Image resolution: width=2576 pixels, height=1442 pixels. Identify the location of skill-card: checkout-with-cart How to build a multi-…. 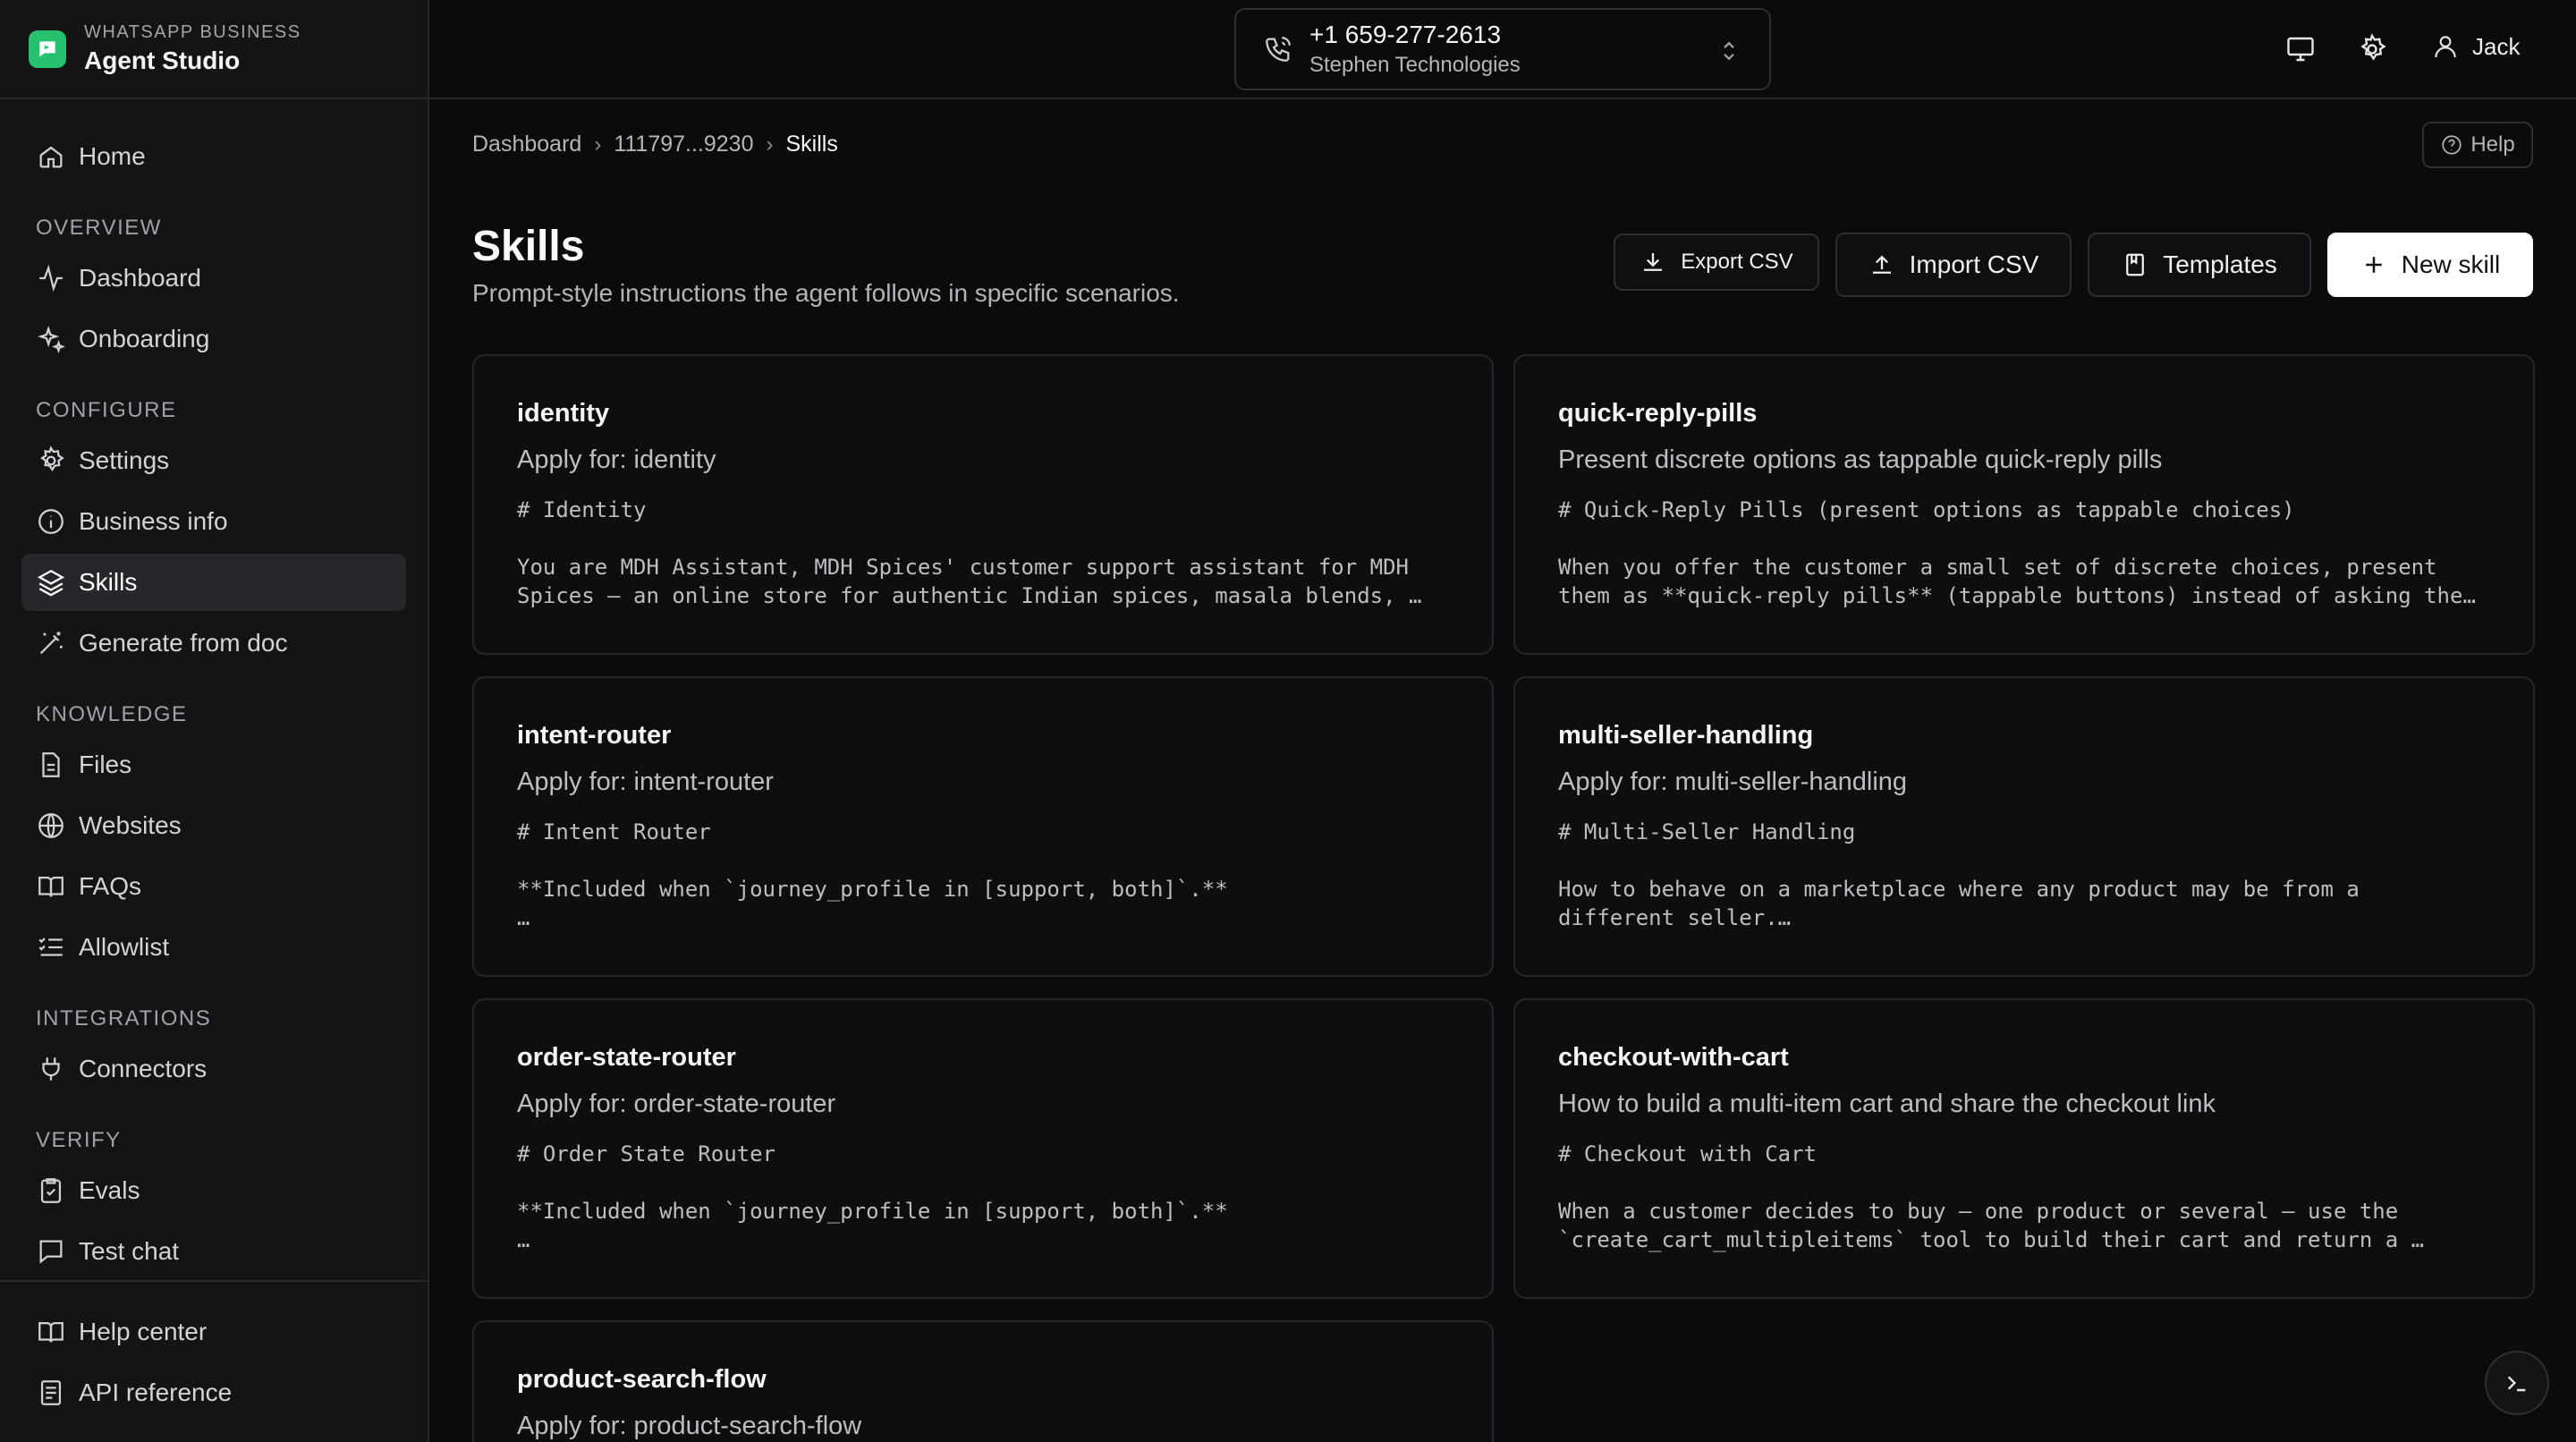
(2024, 1148).